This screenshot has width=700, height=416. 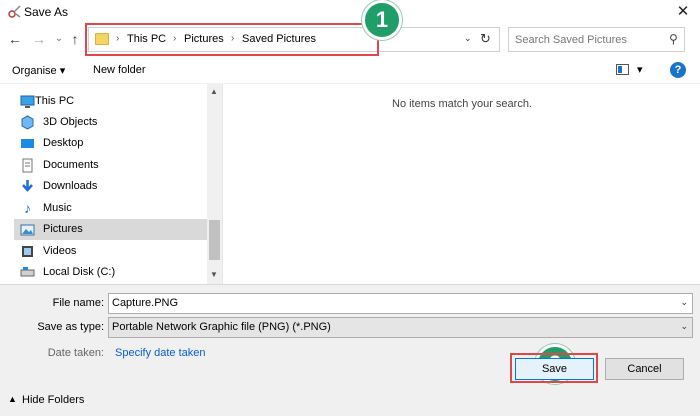 What do you see at coordinates (673, 39) in the screenshot?
I see `search-icon: ⚲` at bounding box center [673, 39].